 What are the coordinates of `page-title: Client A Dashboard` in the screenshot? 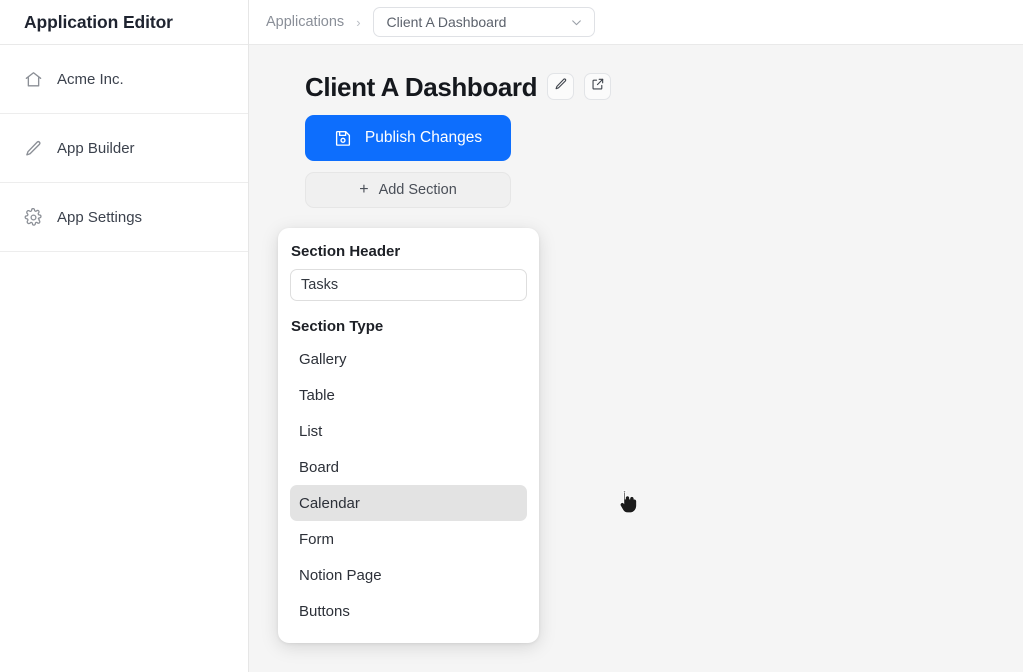 It's located at (421, 86).